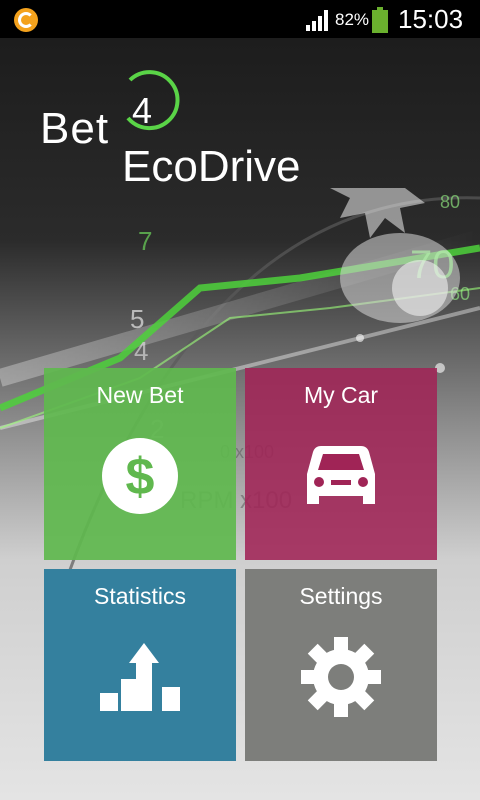 This screenshot has width=480, height=800. What do you see at coordinates (317, 20) in the screenshot?
I see `signal-icon` at bounding box center [317, 20].